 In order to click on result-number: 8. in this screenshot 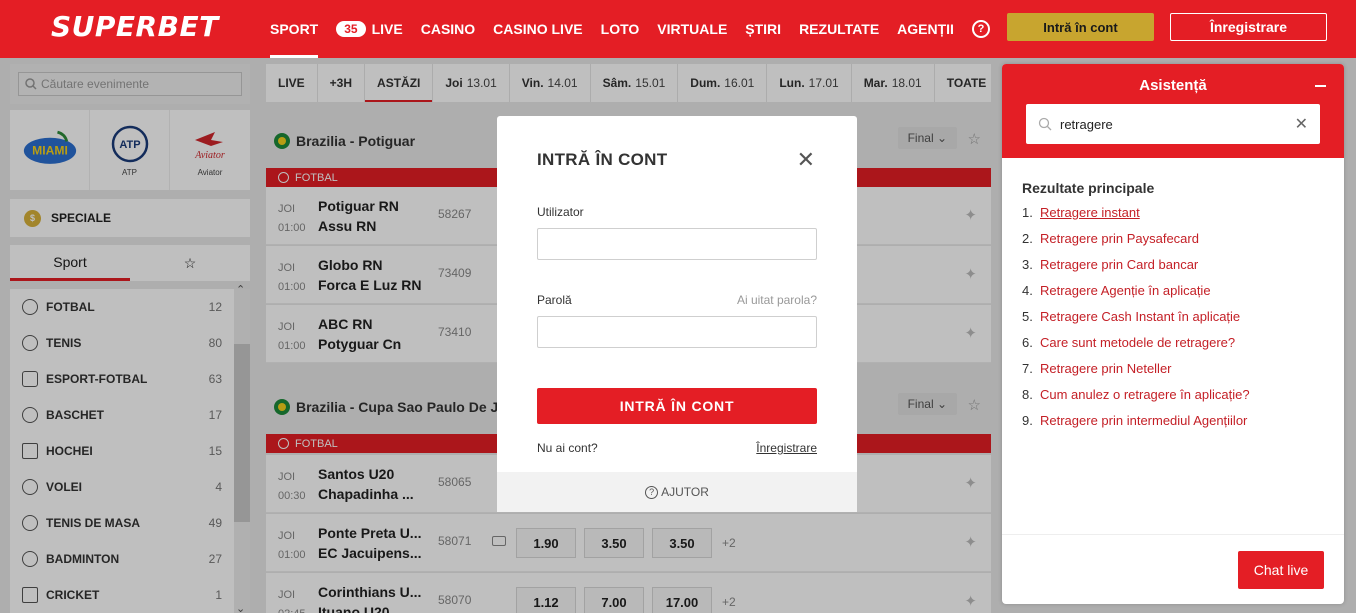, I will do `click(1027, 394)`.